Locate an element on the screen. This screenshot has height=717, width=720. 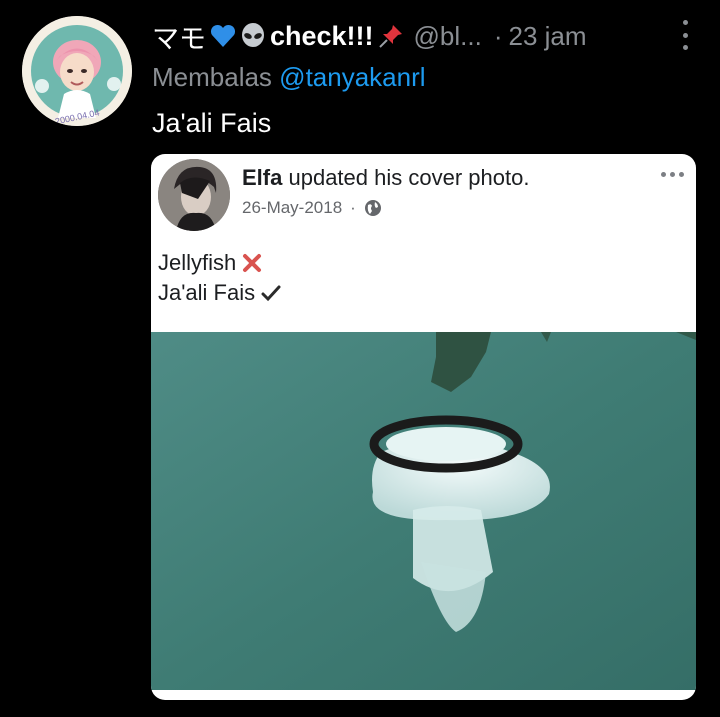
post-line-2: Ja'ali Fais is located at coordinates (207, 292).